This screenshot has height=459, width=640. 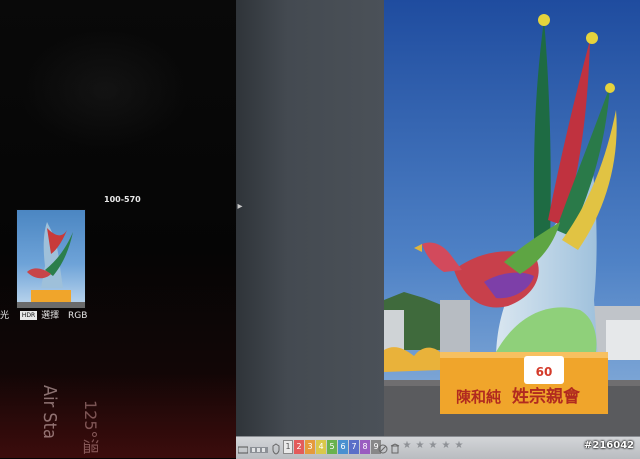 I want to click on color-space-label: RGB, so click(x=77, y=316).